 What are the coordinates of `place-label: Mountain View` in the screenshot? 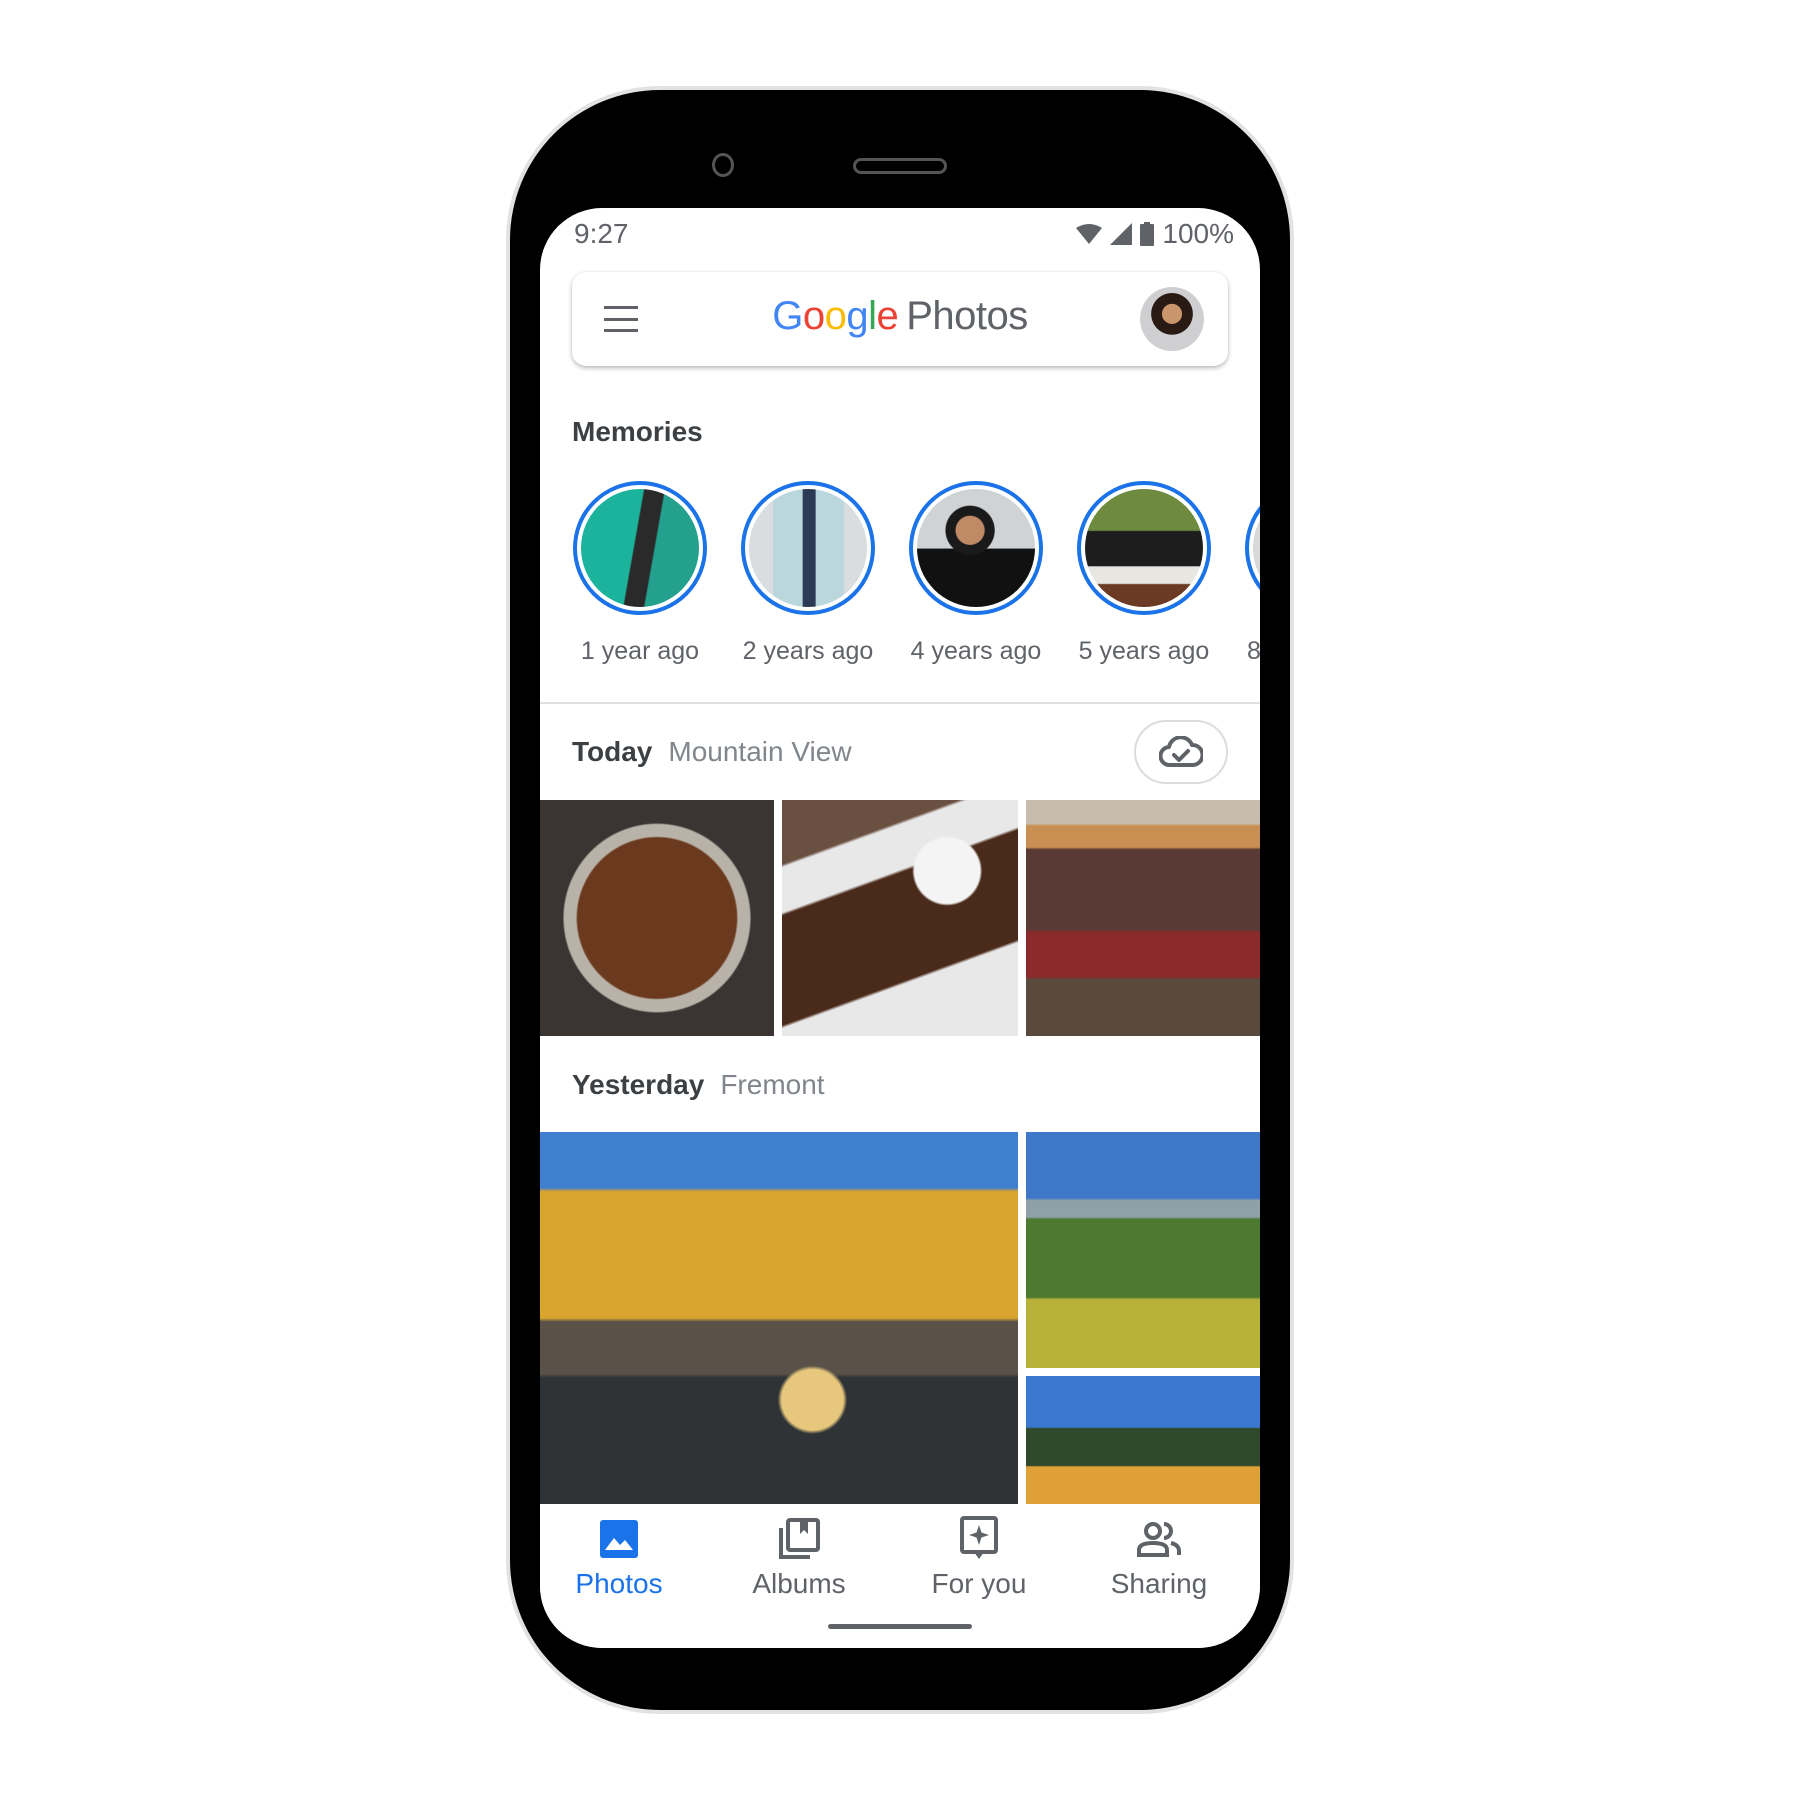 It's located at (760, 751).